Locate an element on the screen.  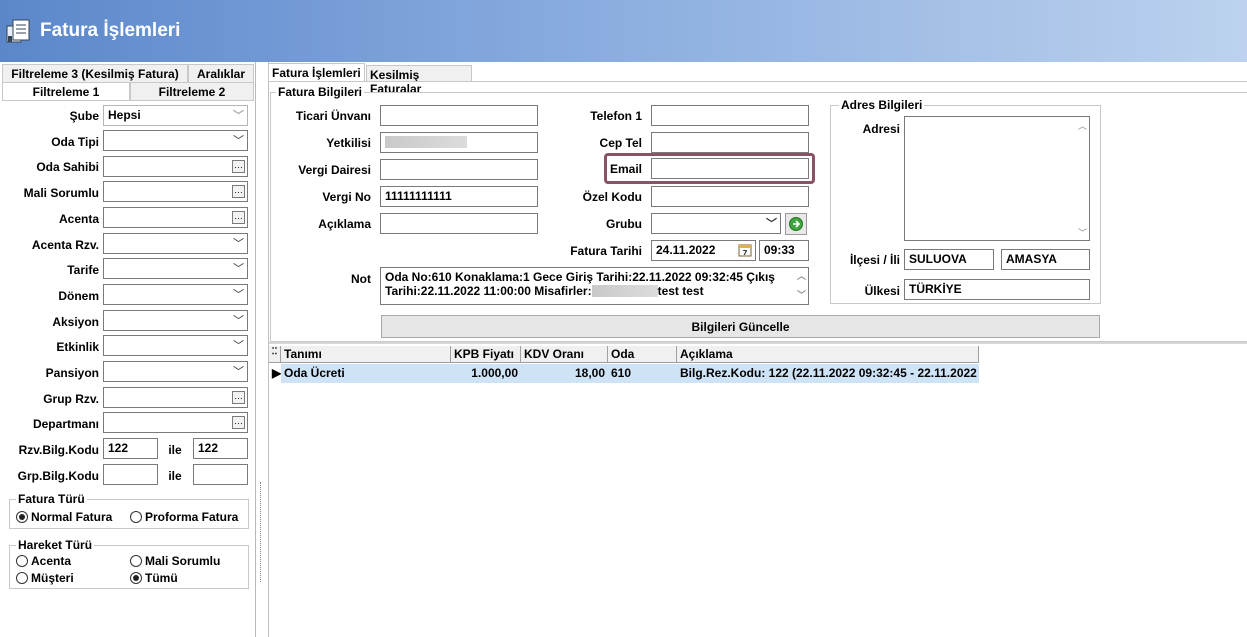
radio-acenta: Acenta is located at coordinates (43, 561).